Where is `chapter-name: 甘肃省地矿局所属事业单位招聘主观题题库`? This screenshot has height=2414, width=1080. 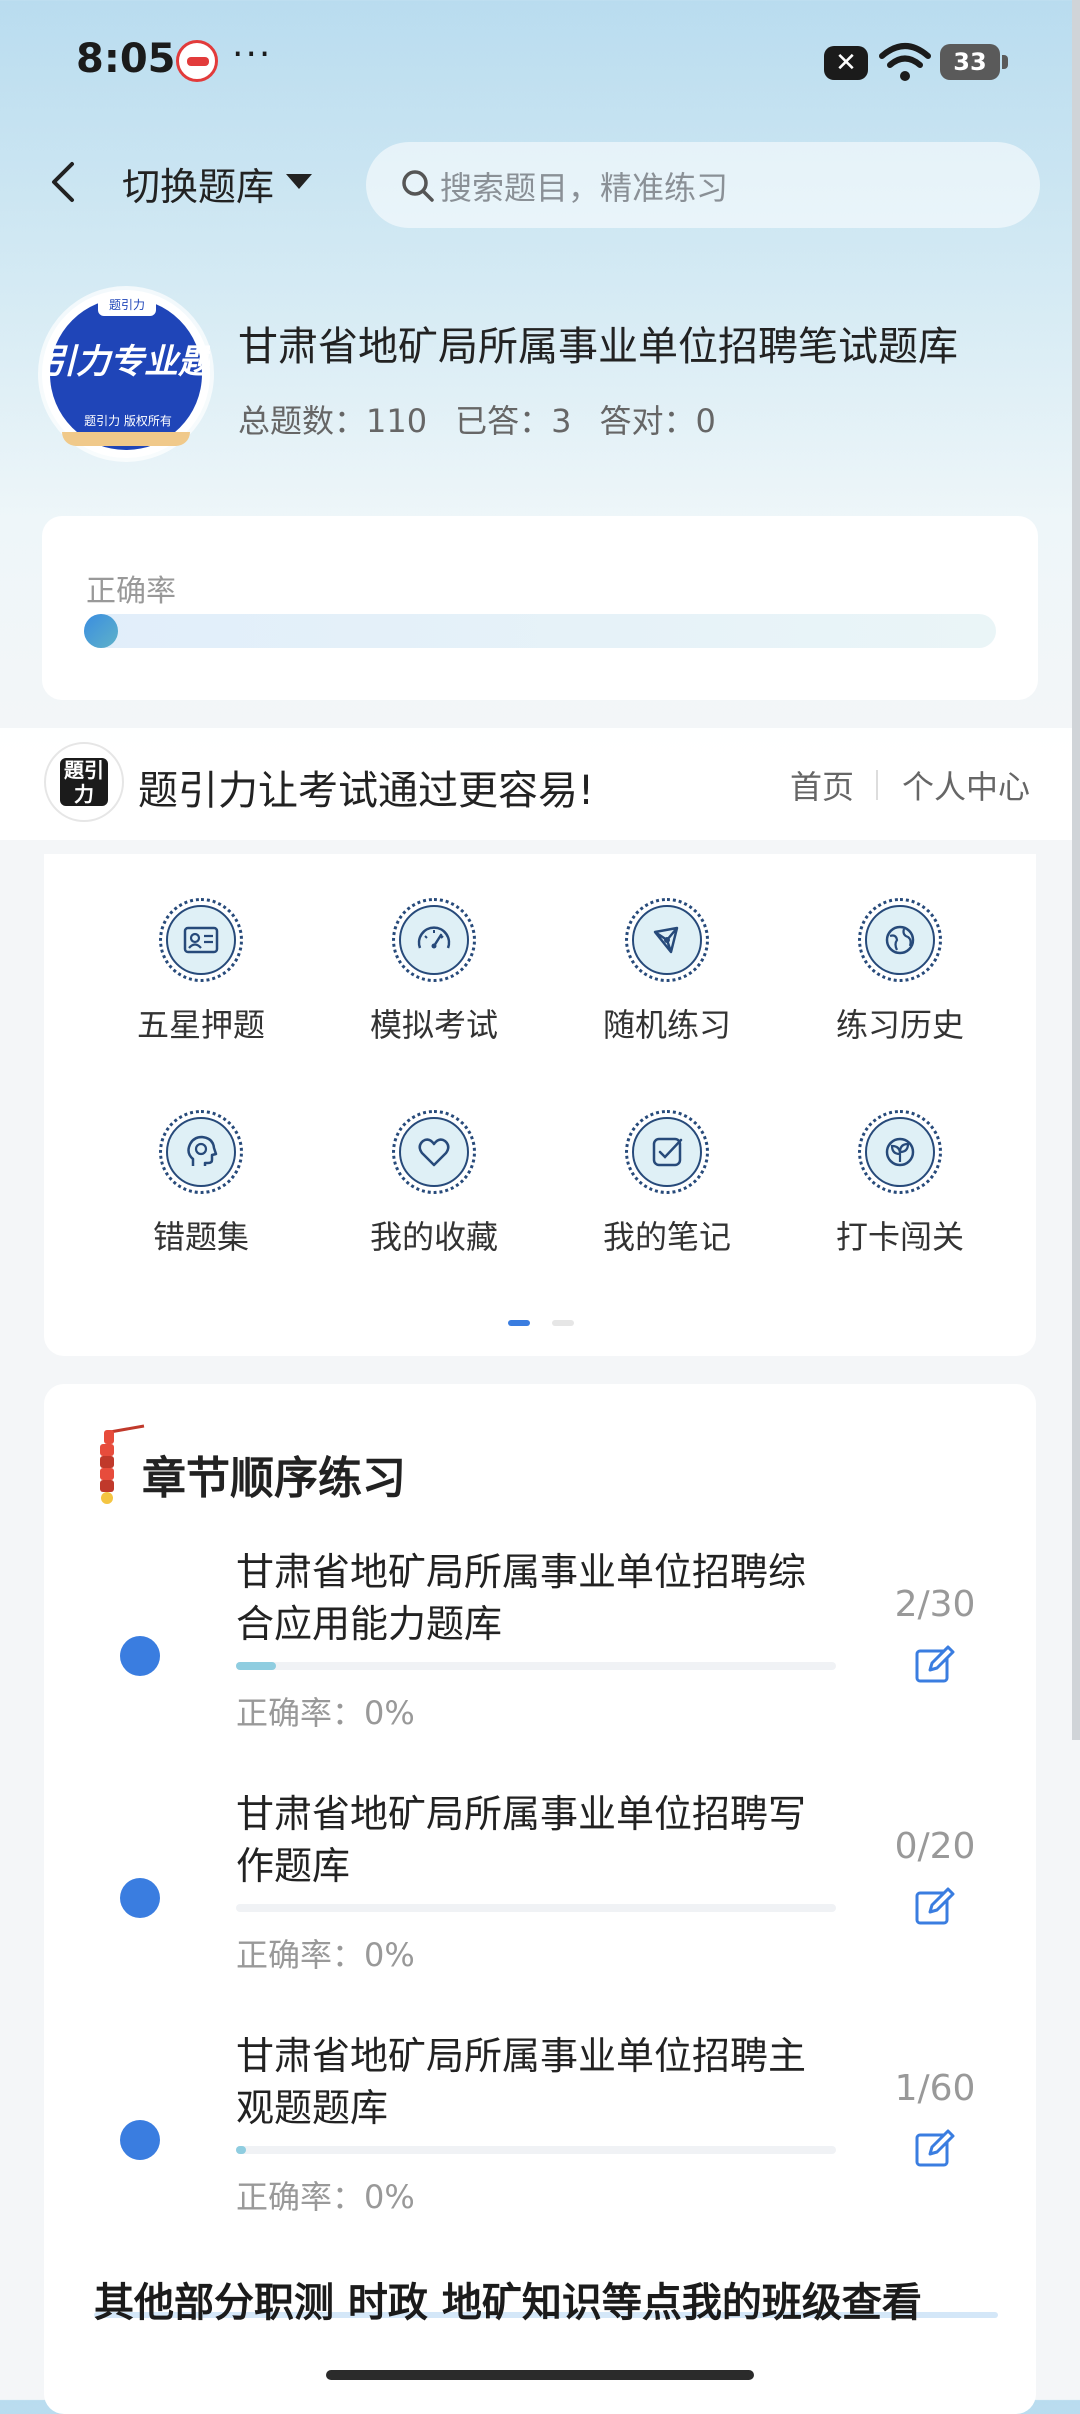 chapter-name: 甘肃省地矿局所属事业单位招聘主观题题库 is located at coordinates (536, 2082).